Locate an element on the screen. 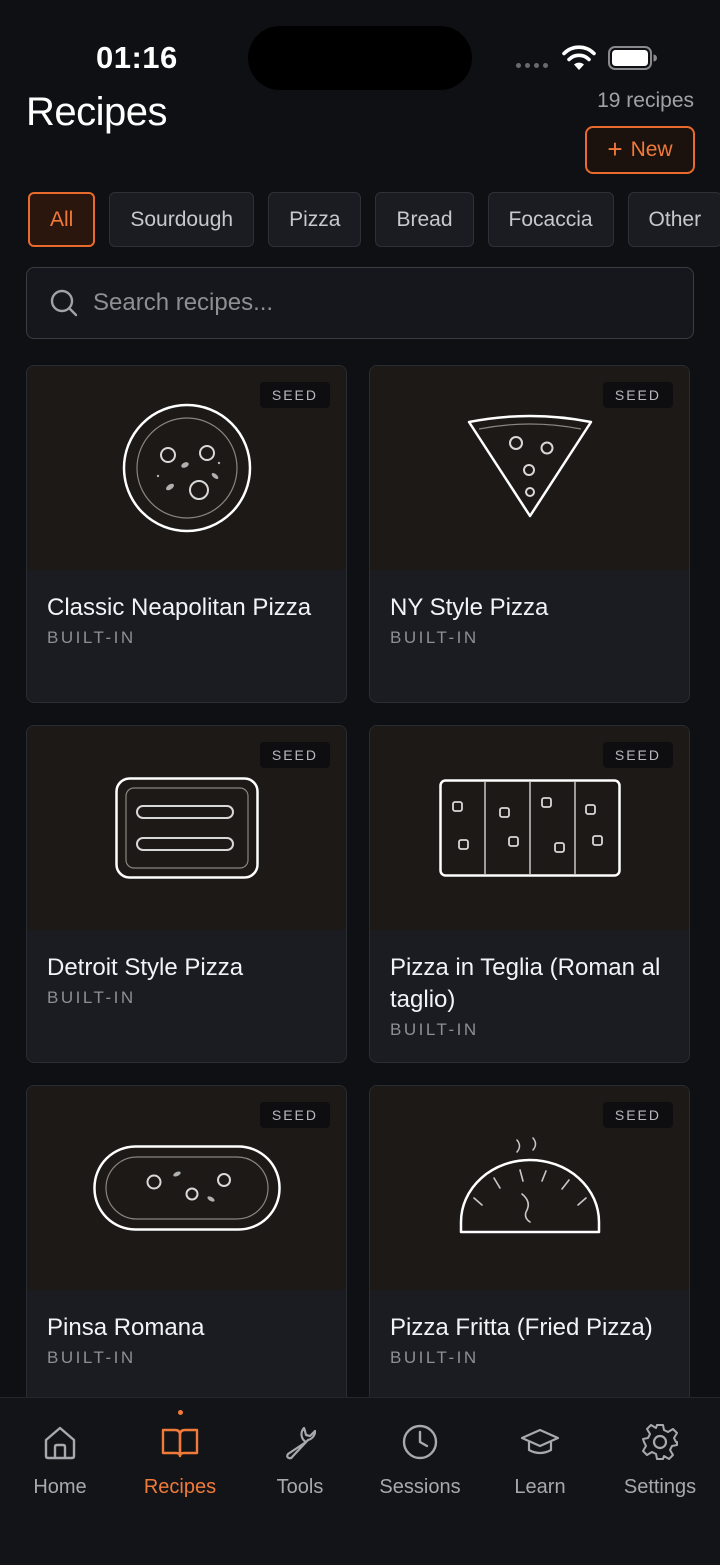 Image resolution: width=720 pixels, height=1565 pixels. recipe-card: SEED NY Style Pizza BUILT-IN is located at coordinates (529, 534).